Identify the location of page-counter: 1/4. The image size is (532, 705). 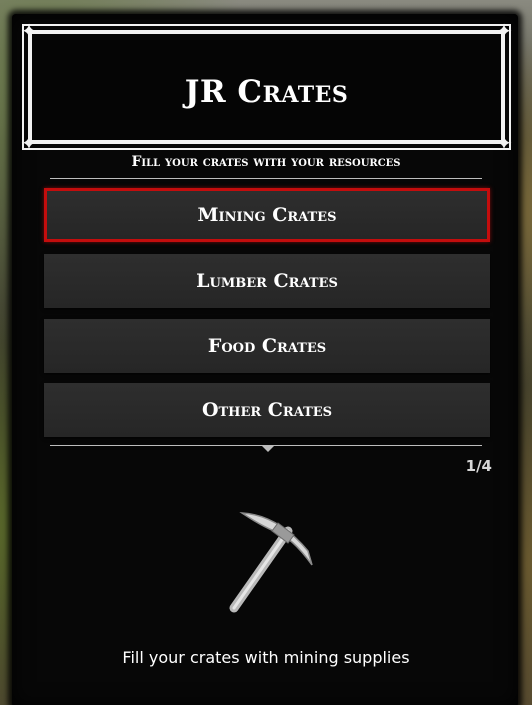
(478, 466).